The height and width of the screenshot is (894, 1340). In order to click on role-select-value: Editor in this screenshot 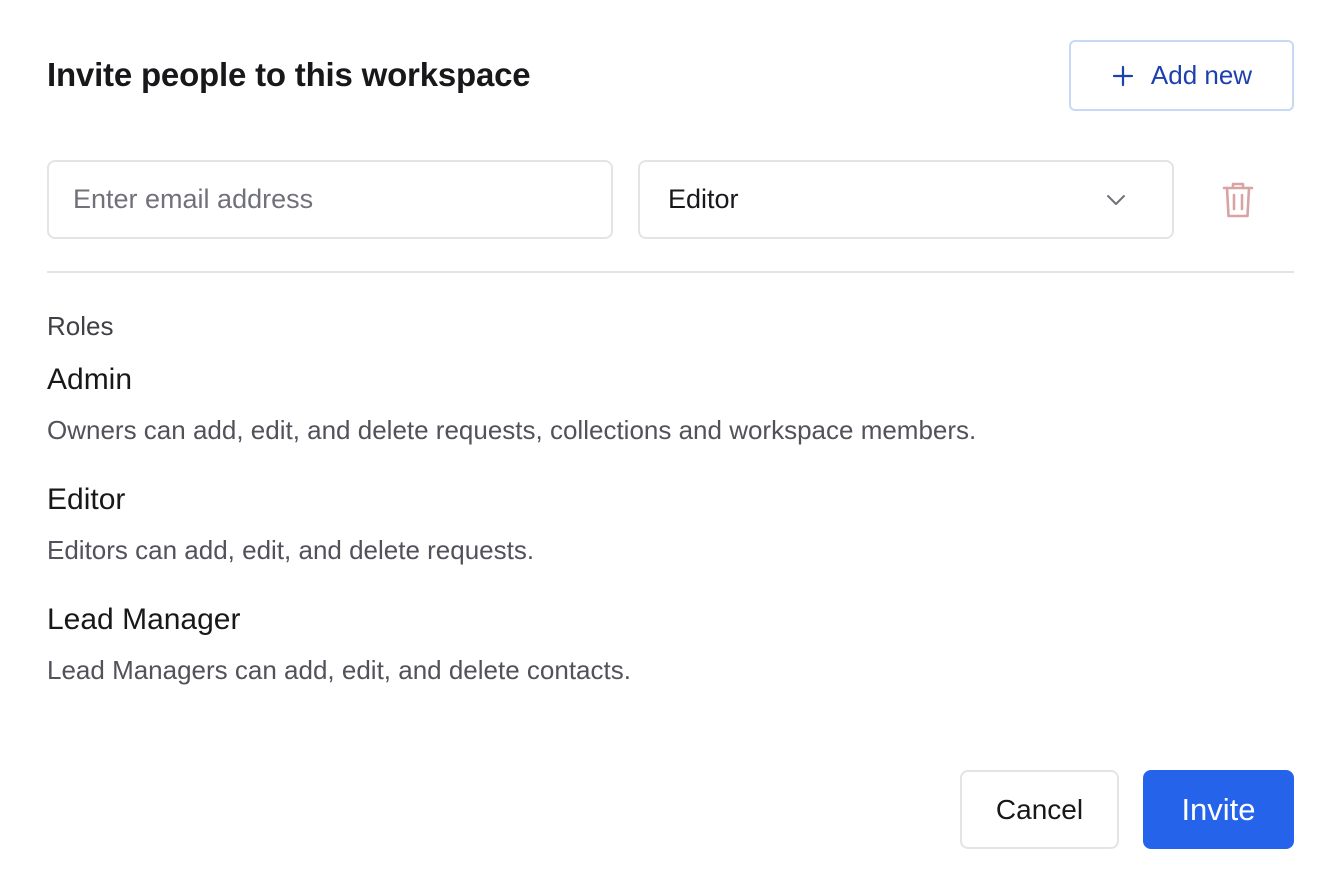, I will do `click(703, 199)`.